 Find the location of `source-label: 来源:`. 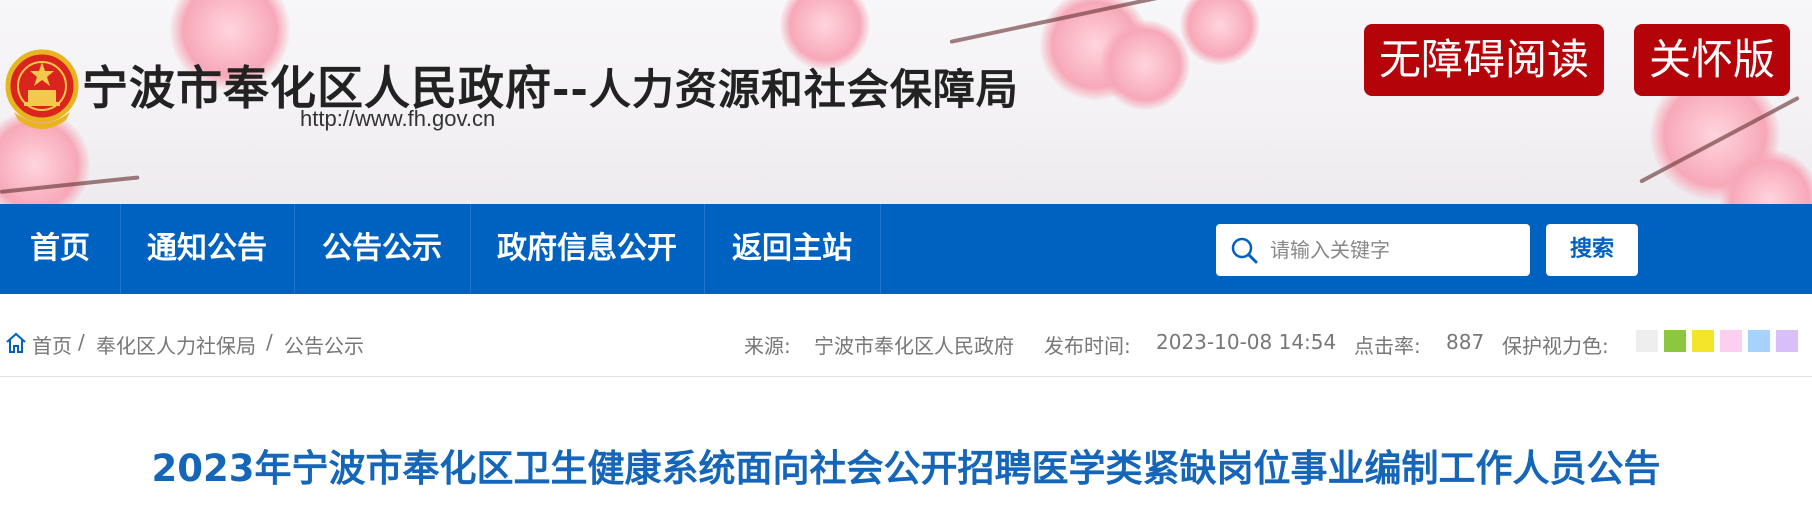

source-label: 来源: is located at coordinates (767, 346).